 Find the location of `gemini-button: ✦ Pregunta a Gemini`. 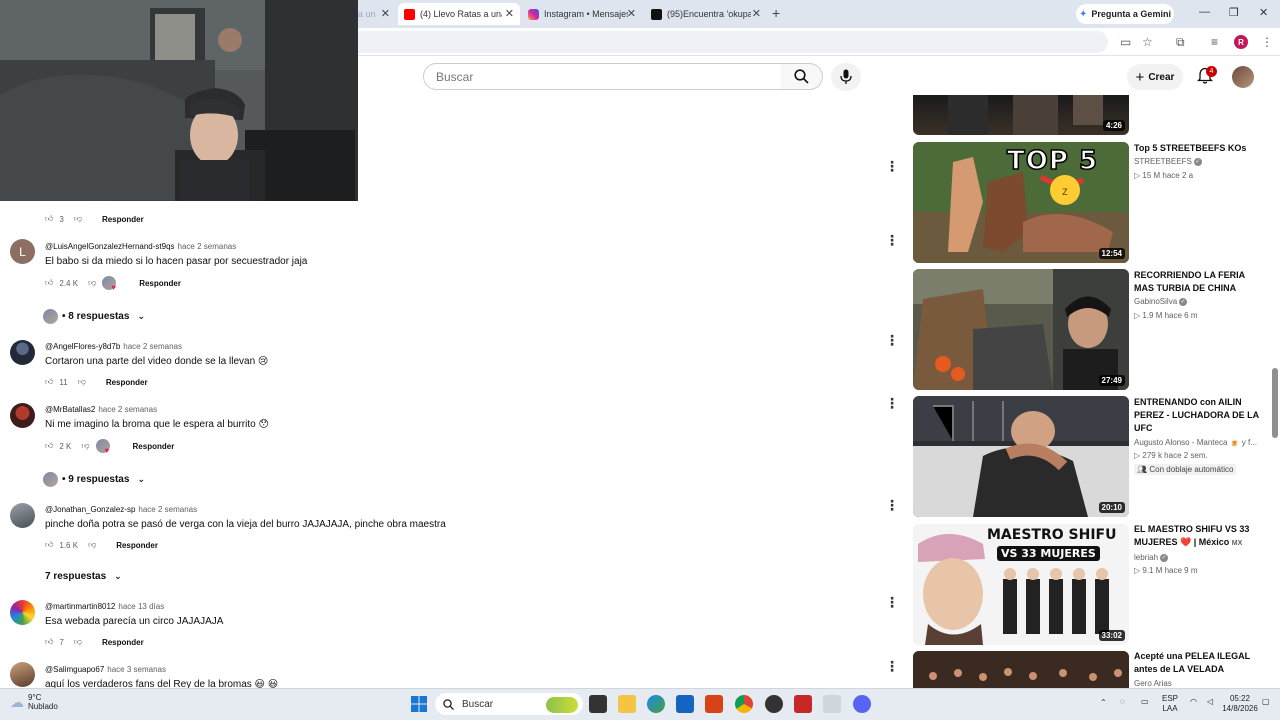

gemini-button: ✦ Pregunta a Gemini is located at coordinates (1125, 14).